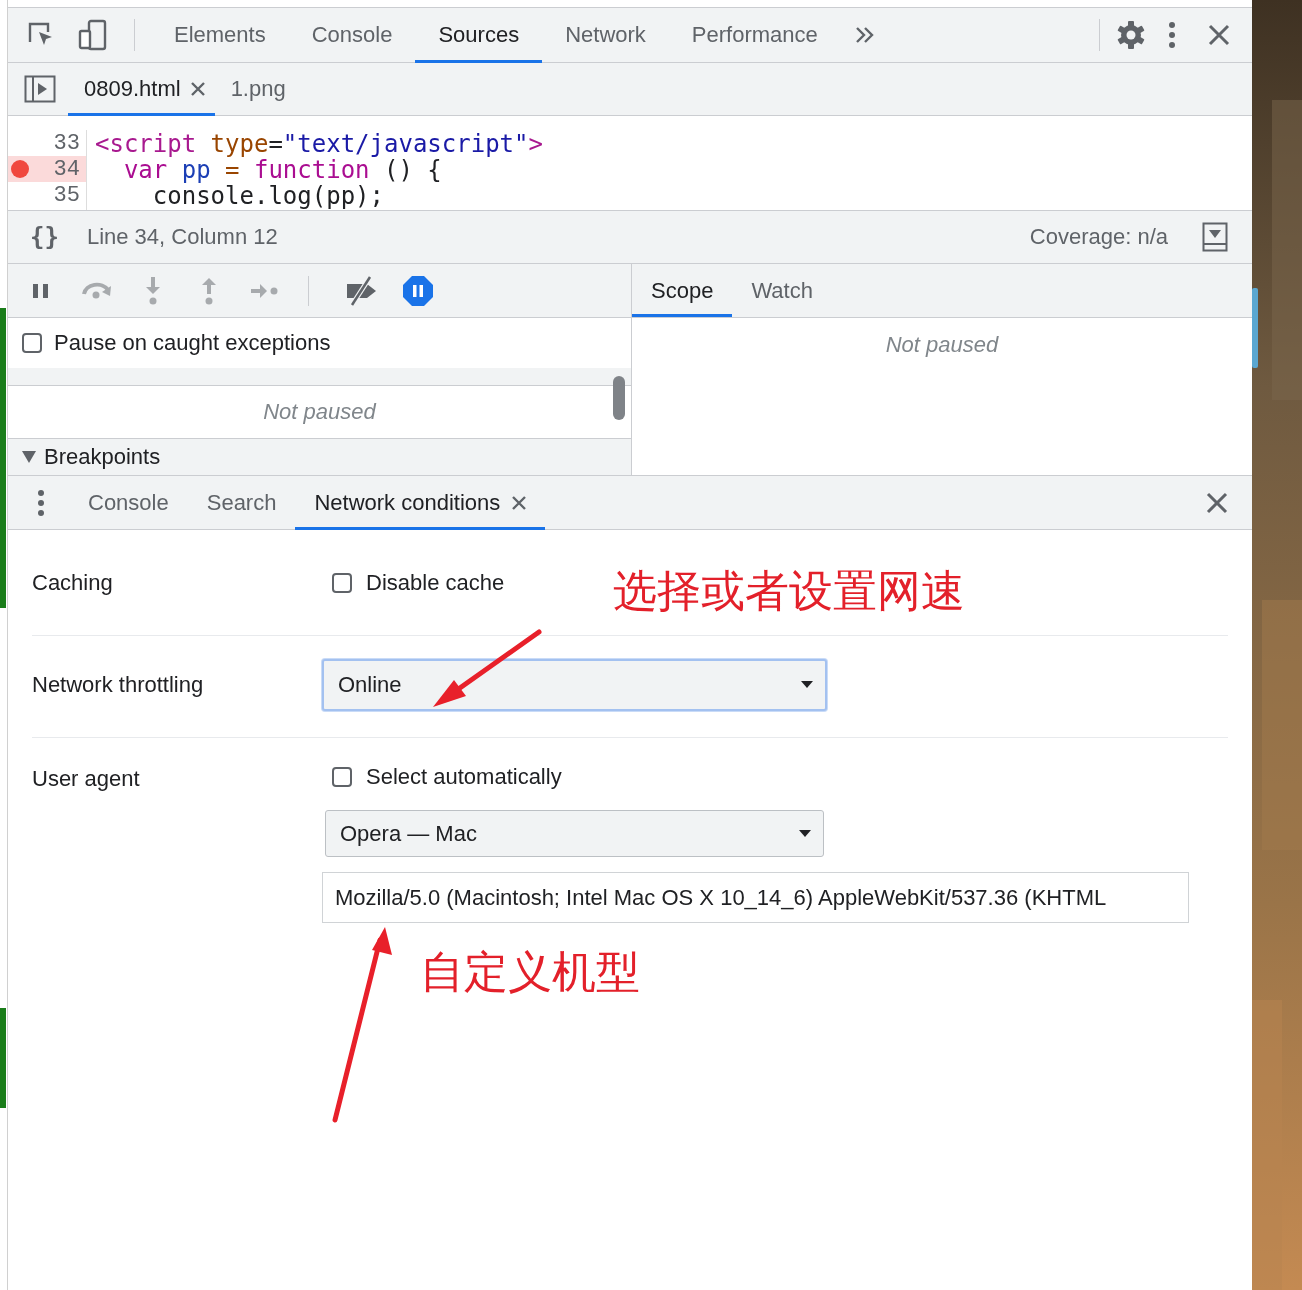 This screenshot has width=1302, height=1290. I want to click on navigator-toggle-icon, so click(40, 89).